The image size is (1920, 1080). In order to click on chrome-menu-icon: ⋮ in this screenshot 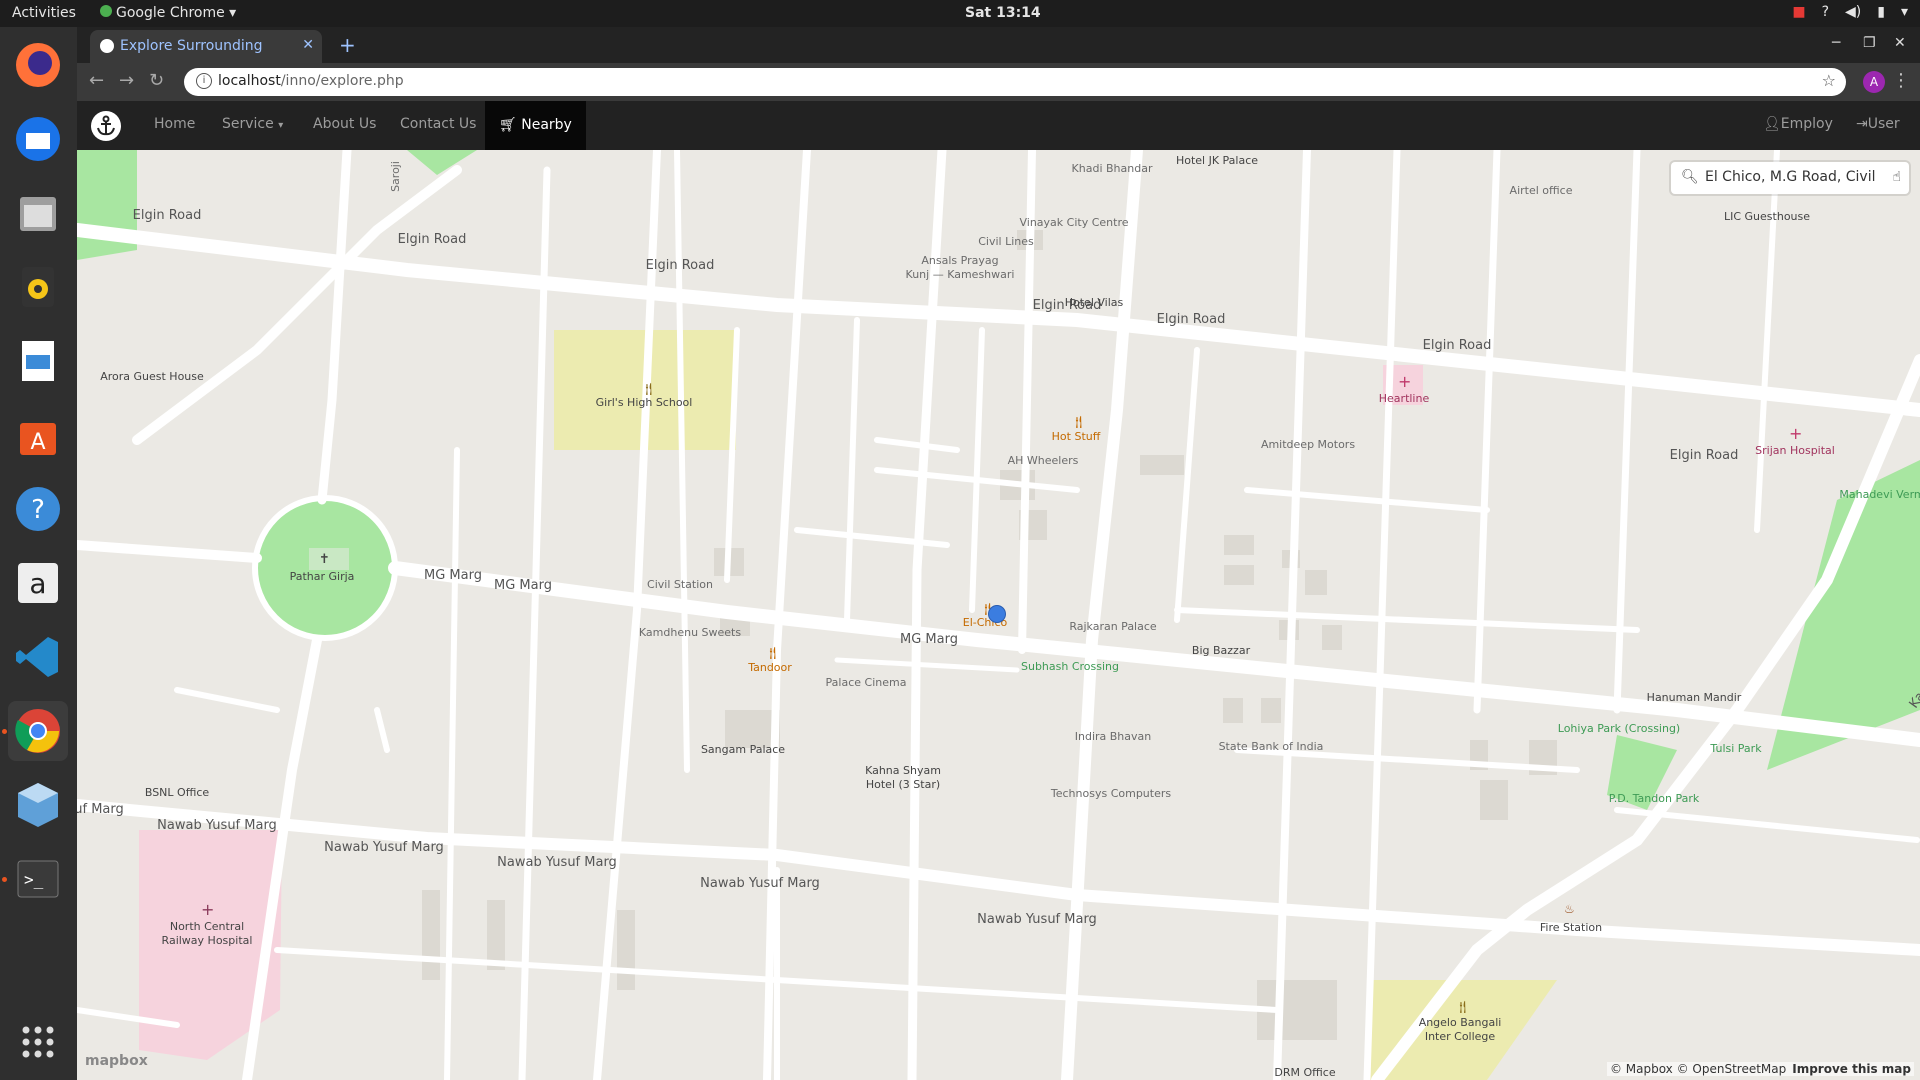, I will do `click(1901, 80)`.